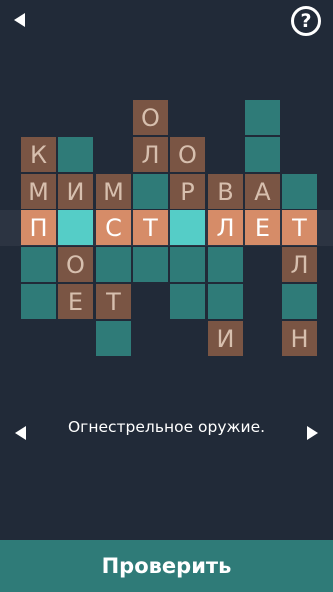 The image size is (333, 592). Describe the element at coordinates (113, 264) in the screenshot. I see `grid-cell-r4-c2` at that location.